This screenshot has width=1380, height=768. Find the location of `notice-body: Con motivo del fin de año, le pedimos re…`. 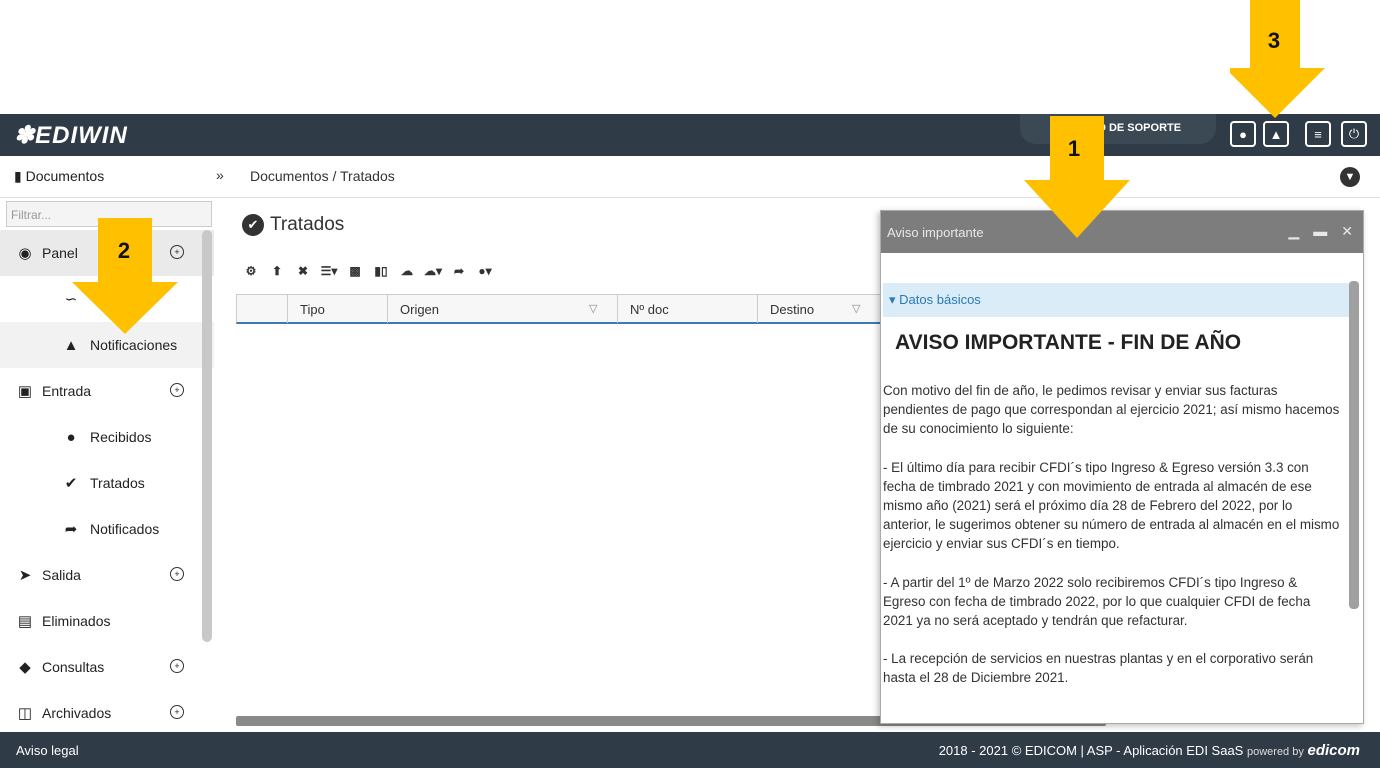

notice-body: Con motivo del fin de año, le pedimos re… is located at coordinates (1113, 544).